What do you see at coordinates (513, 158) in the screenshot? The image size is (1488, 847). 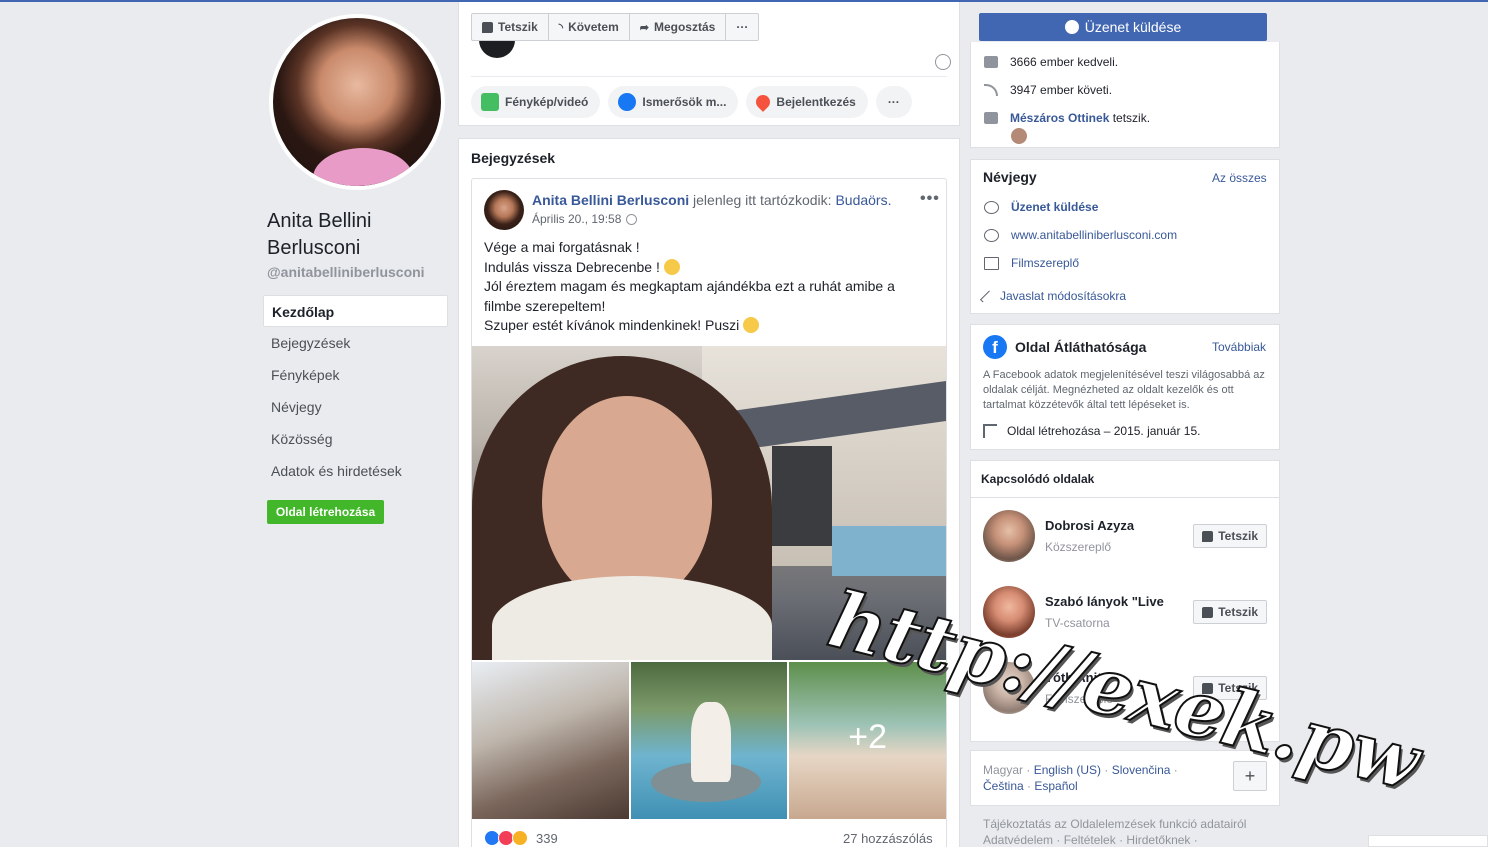 I see `posts-heading: Bejegyzések` at bounding box center [513, 158].